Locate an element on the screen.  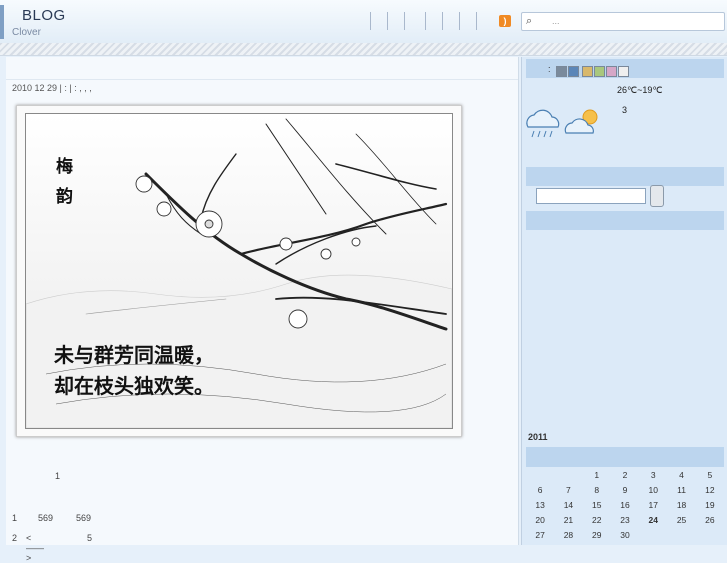
temperature-sub: 3 is located at coordinates (625, 110).